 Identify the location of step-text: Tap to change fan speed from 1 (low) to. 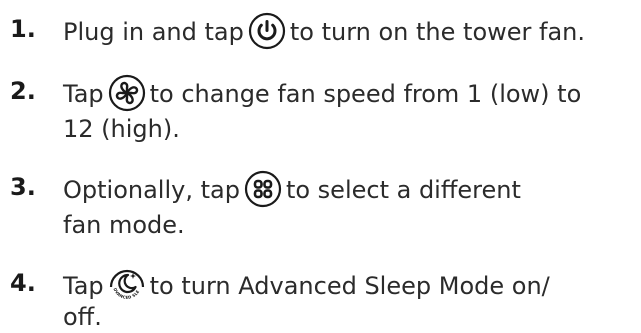
(322, 94).